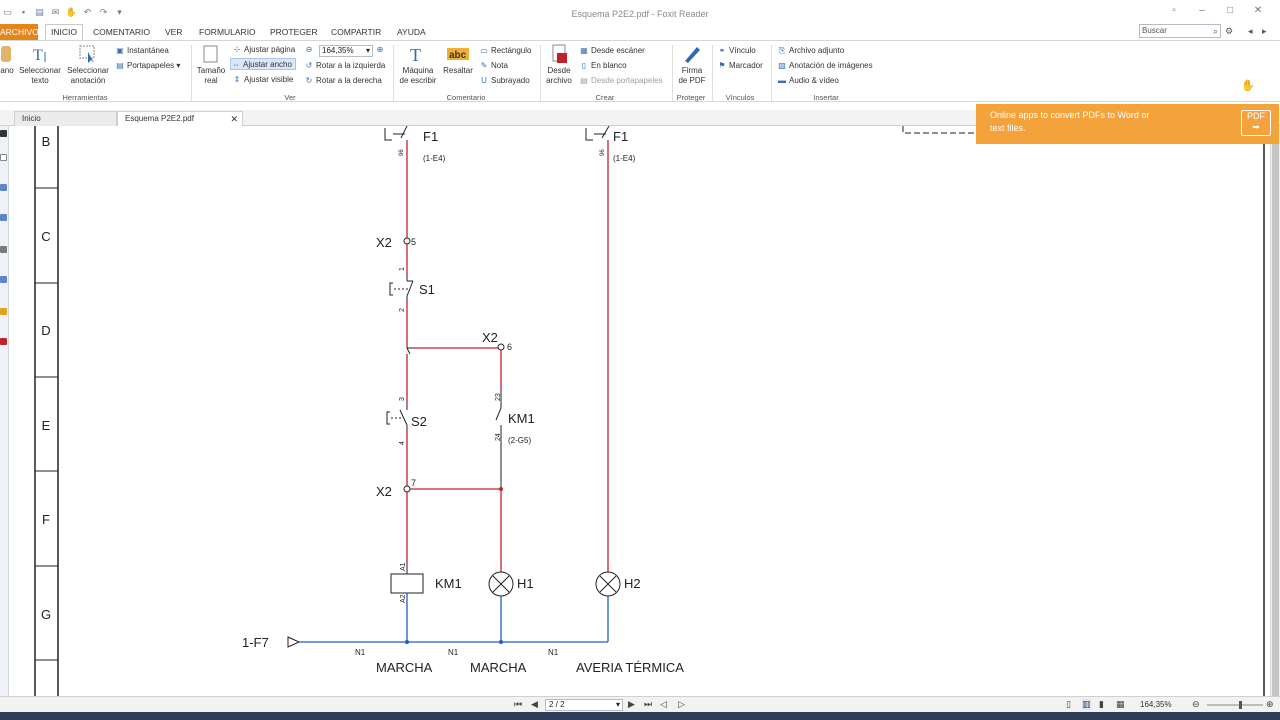 The width and height of the screenshot is (1280, 720). I want to click on highlight-button: abc Resaltar, so click(458, 60).